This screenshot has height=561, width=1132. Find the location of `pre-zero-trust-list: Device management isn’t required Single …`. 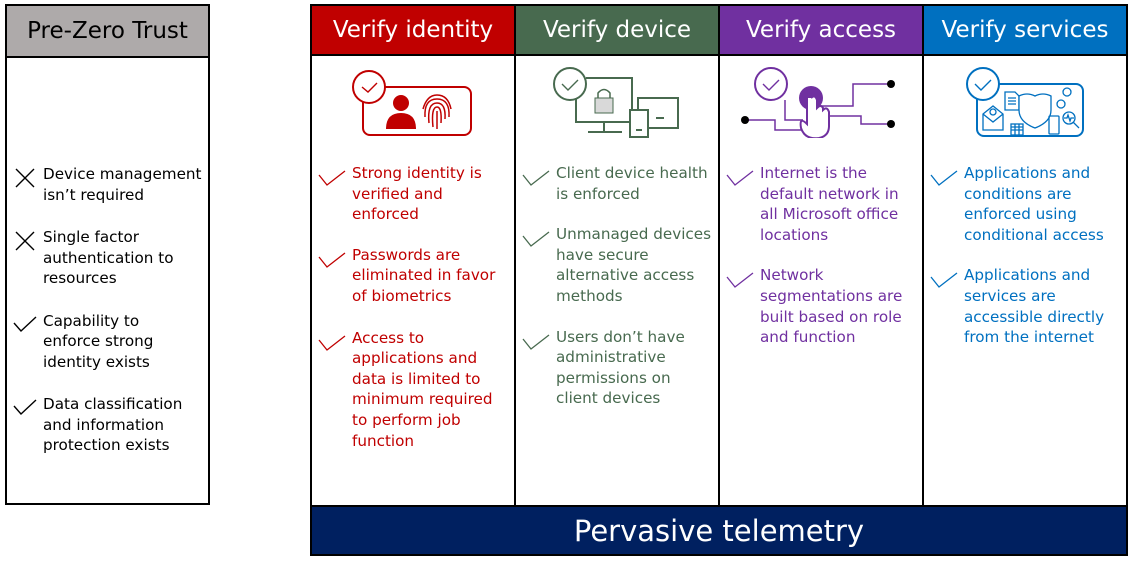

pre-zero-trust-list: Device management isn’t required Single … is located at coordinates (107, 320).